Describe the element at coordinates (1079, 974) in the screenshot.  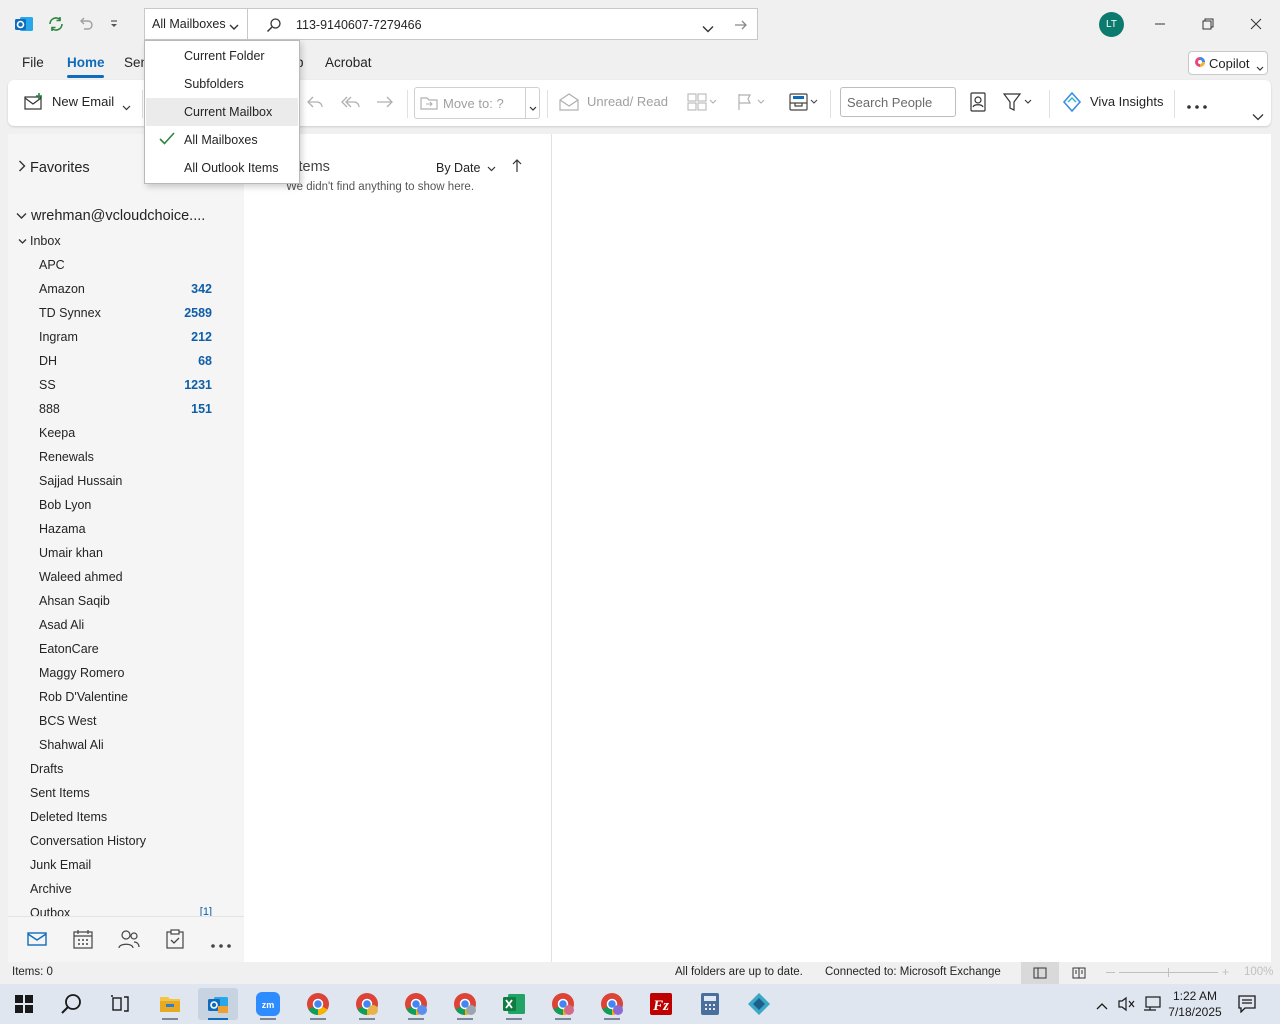
I see `reading-view-icon` at that location.